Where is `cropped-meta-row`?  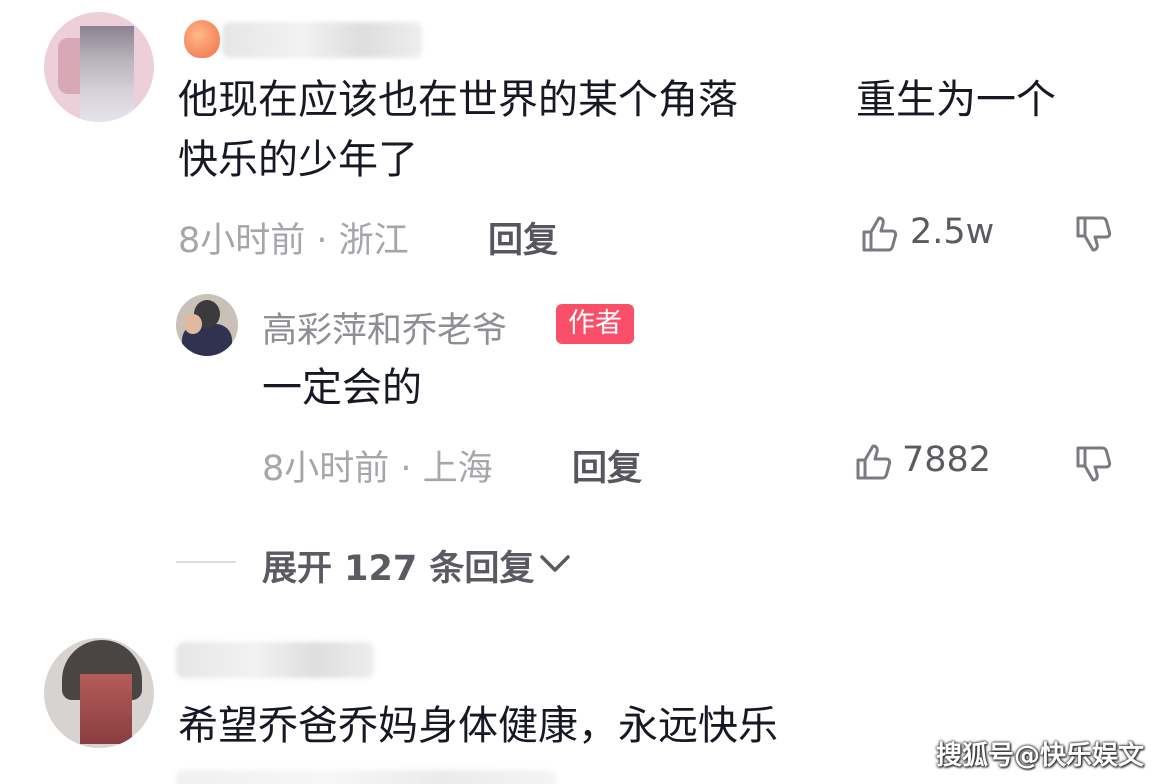
cropped-meta-row is located at coordinates (366, 777).